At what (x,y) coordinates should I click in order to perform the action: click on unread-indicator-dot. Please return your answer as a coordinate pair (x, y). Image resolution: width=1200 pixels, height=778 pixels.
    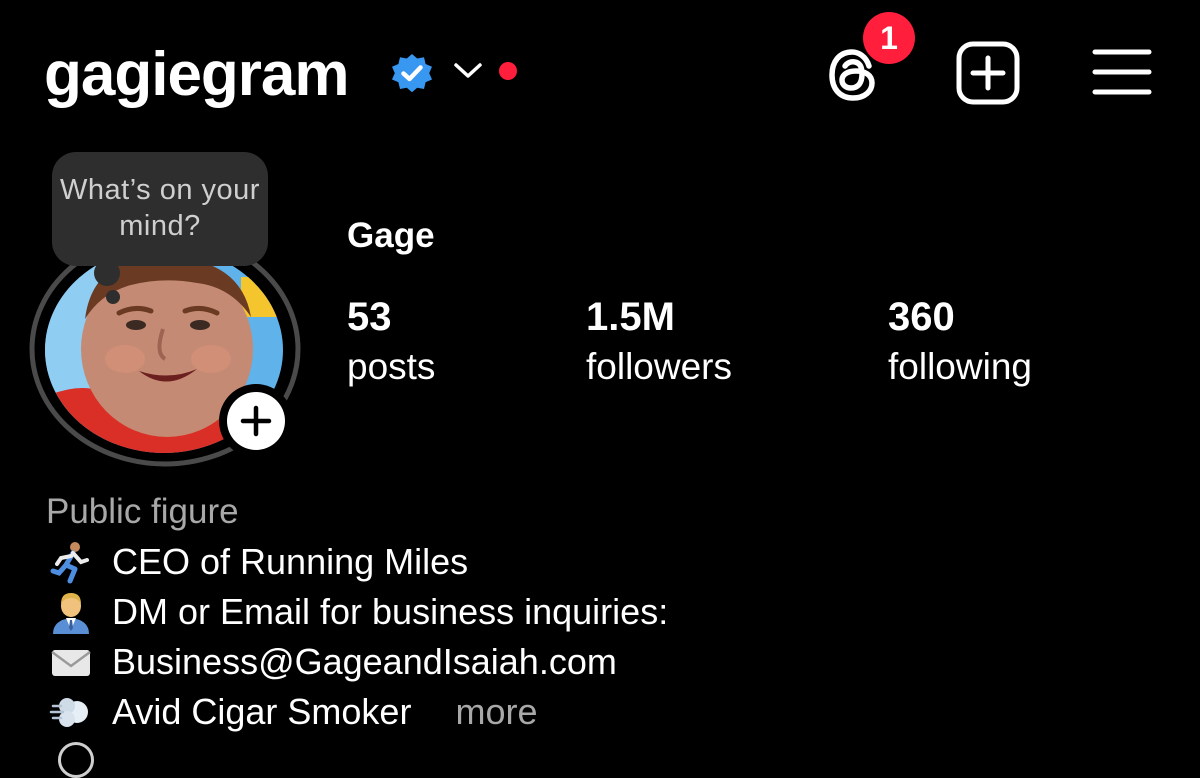
    Looking at the image, I should click on (508, 71).